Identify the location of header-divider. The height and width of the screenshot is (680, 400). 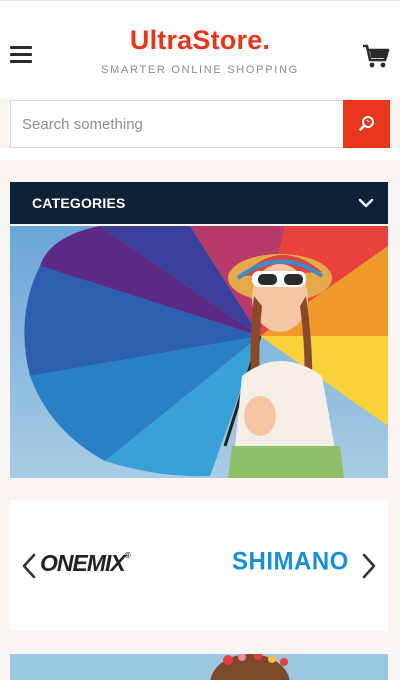
(200, 154).